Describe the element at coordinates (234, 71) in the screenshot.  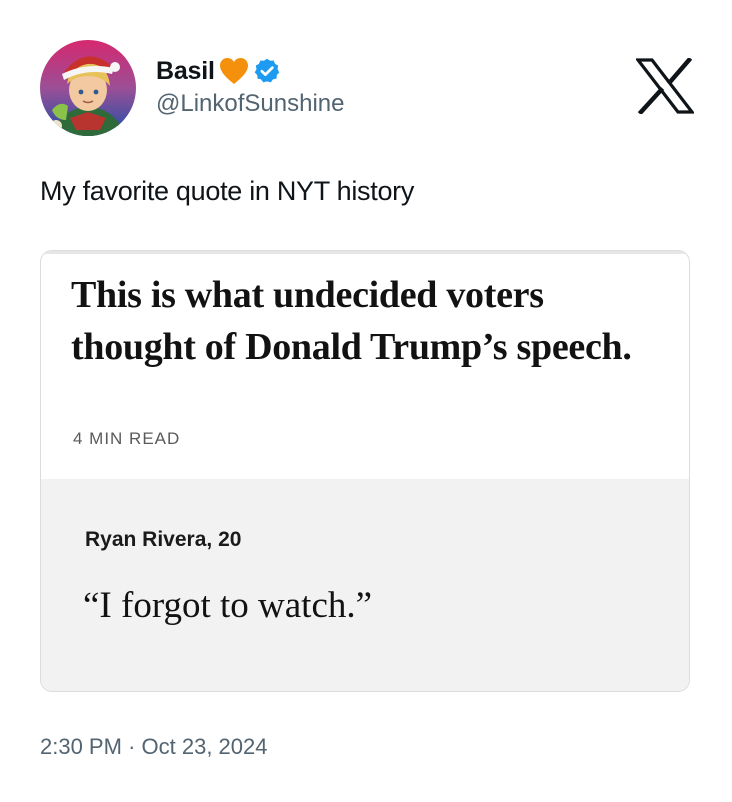
I see `orange-heart-icon` at that location.